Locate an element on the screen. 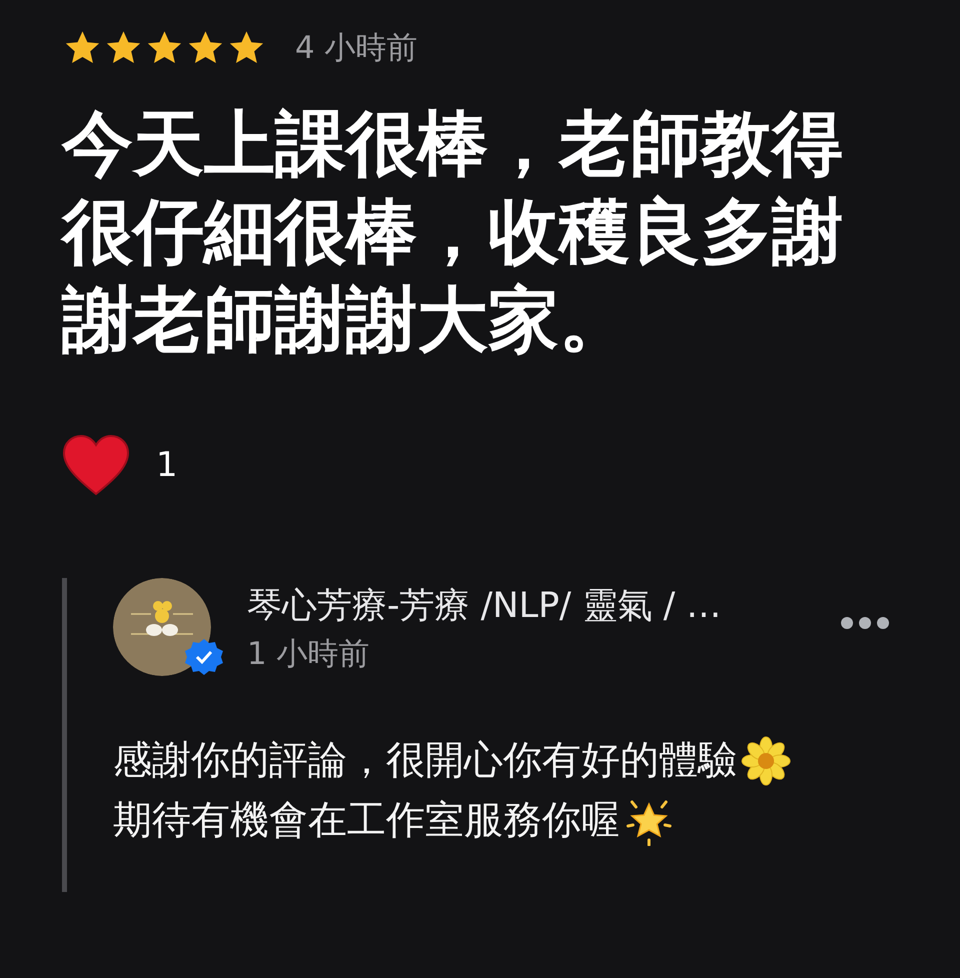 The width and height of the screenshot is (960, 978). review-time: 4 小時前 is located at coordinates (356, 48).